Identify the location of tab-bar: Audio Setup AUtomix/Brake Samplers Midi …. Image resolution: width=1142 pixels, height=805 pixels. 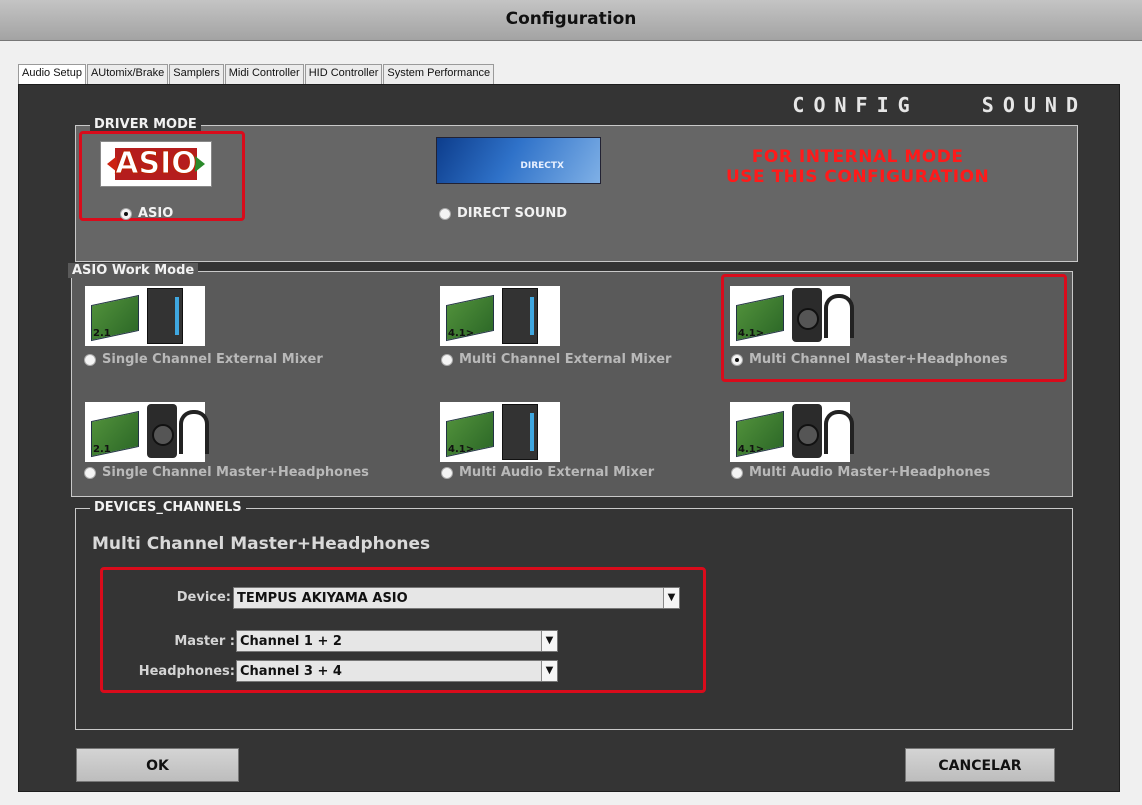
(256, 74).